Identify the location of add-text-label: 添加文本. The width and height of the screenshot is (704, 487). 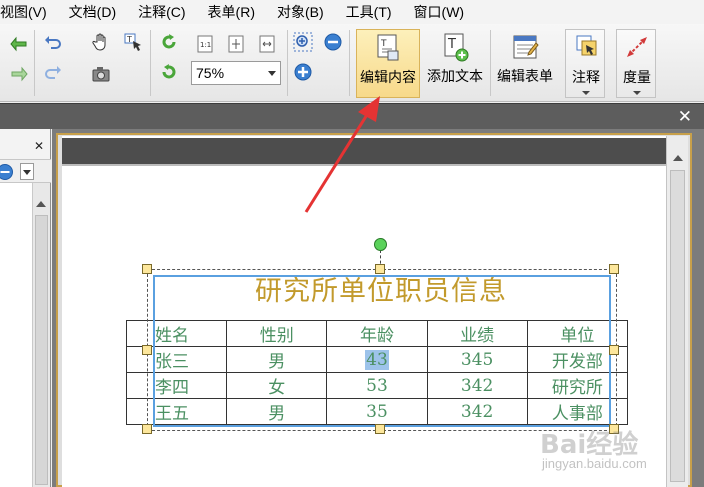
(455, 76).